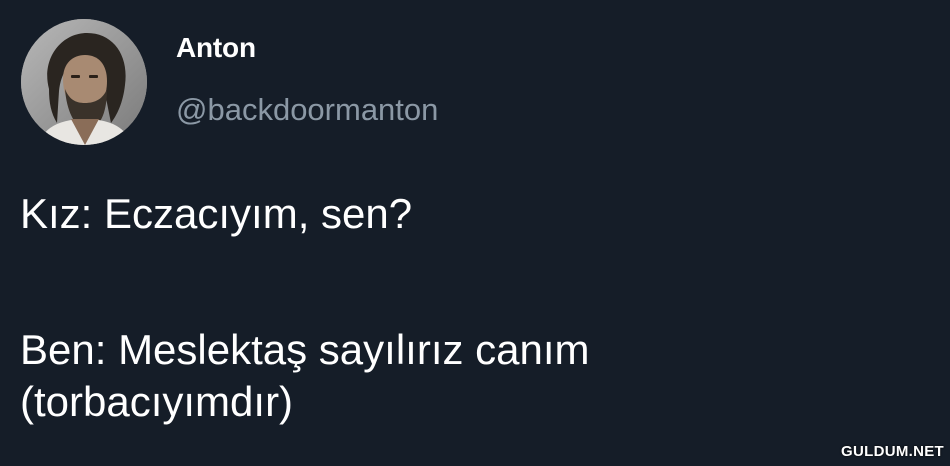  I want to click on avatar, so click(84, 82).